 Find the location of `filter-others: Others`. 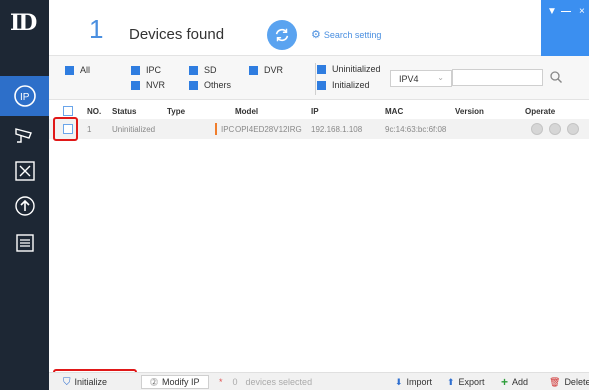

filter-others: Others is located at coordinates (210, 85).